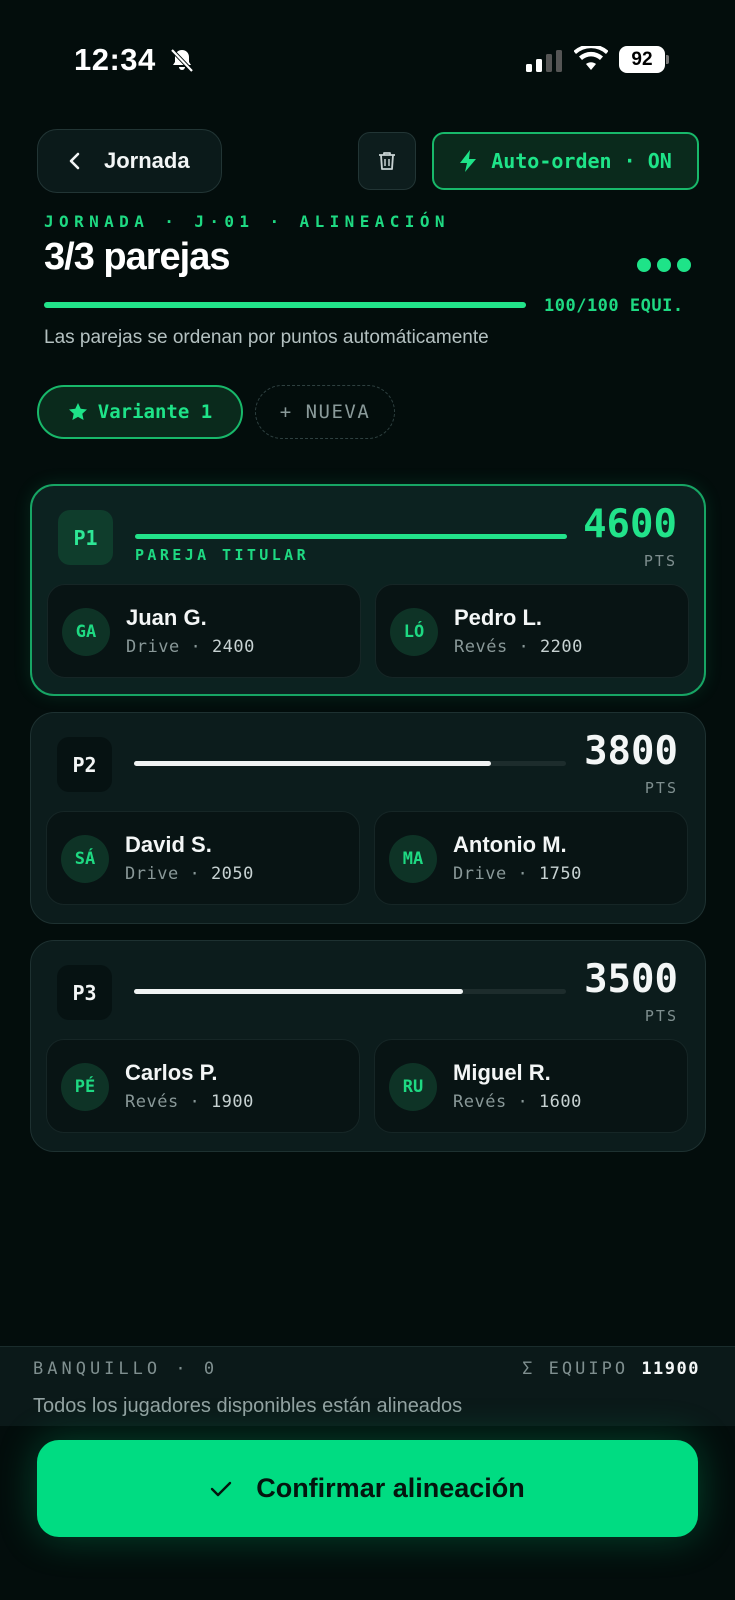 This screenshot has height=1600, width=735. I want to click on signal-icon, so click(544, 61).